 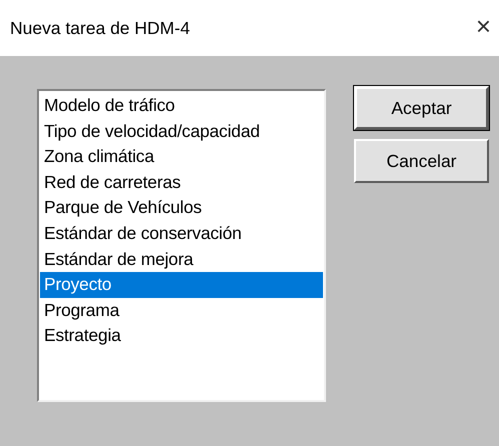 I want to click on list-item: Proyecto, so click(x=181, y=285).